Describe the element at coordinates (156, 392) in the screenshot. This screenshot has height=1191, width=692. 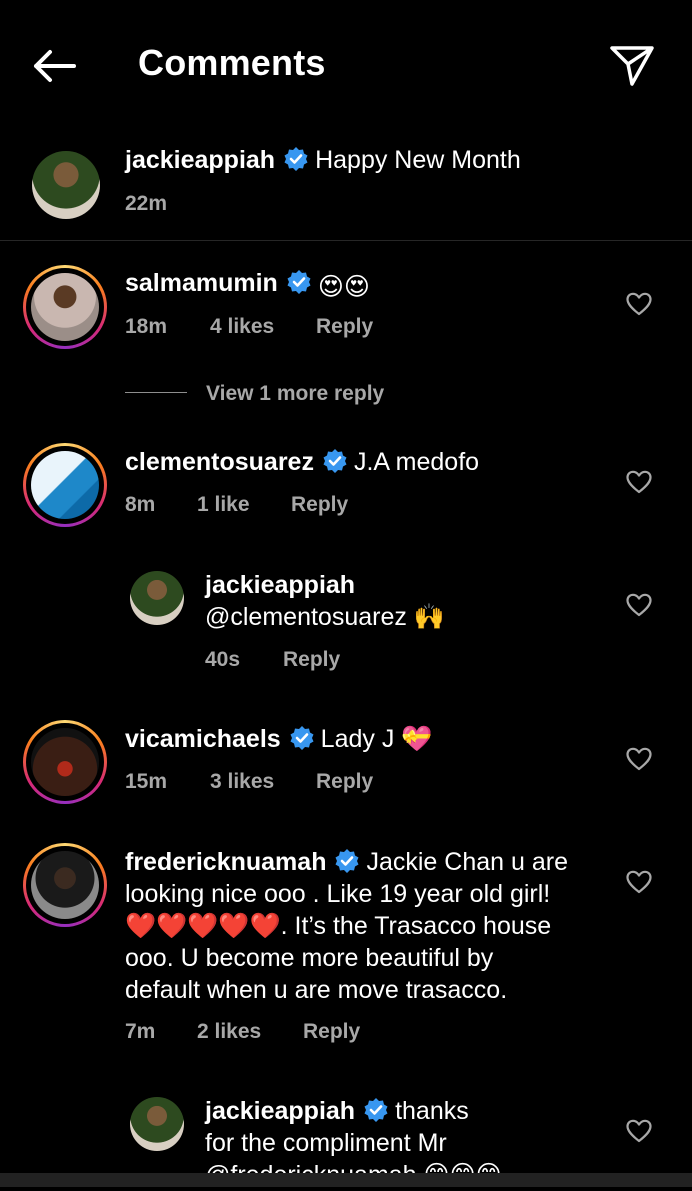
I see `view-replies-line` at that location.